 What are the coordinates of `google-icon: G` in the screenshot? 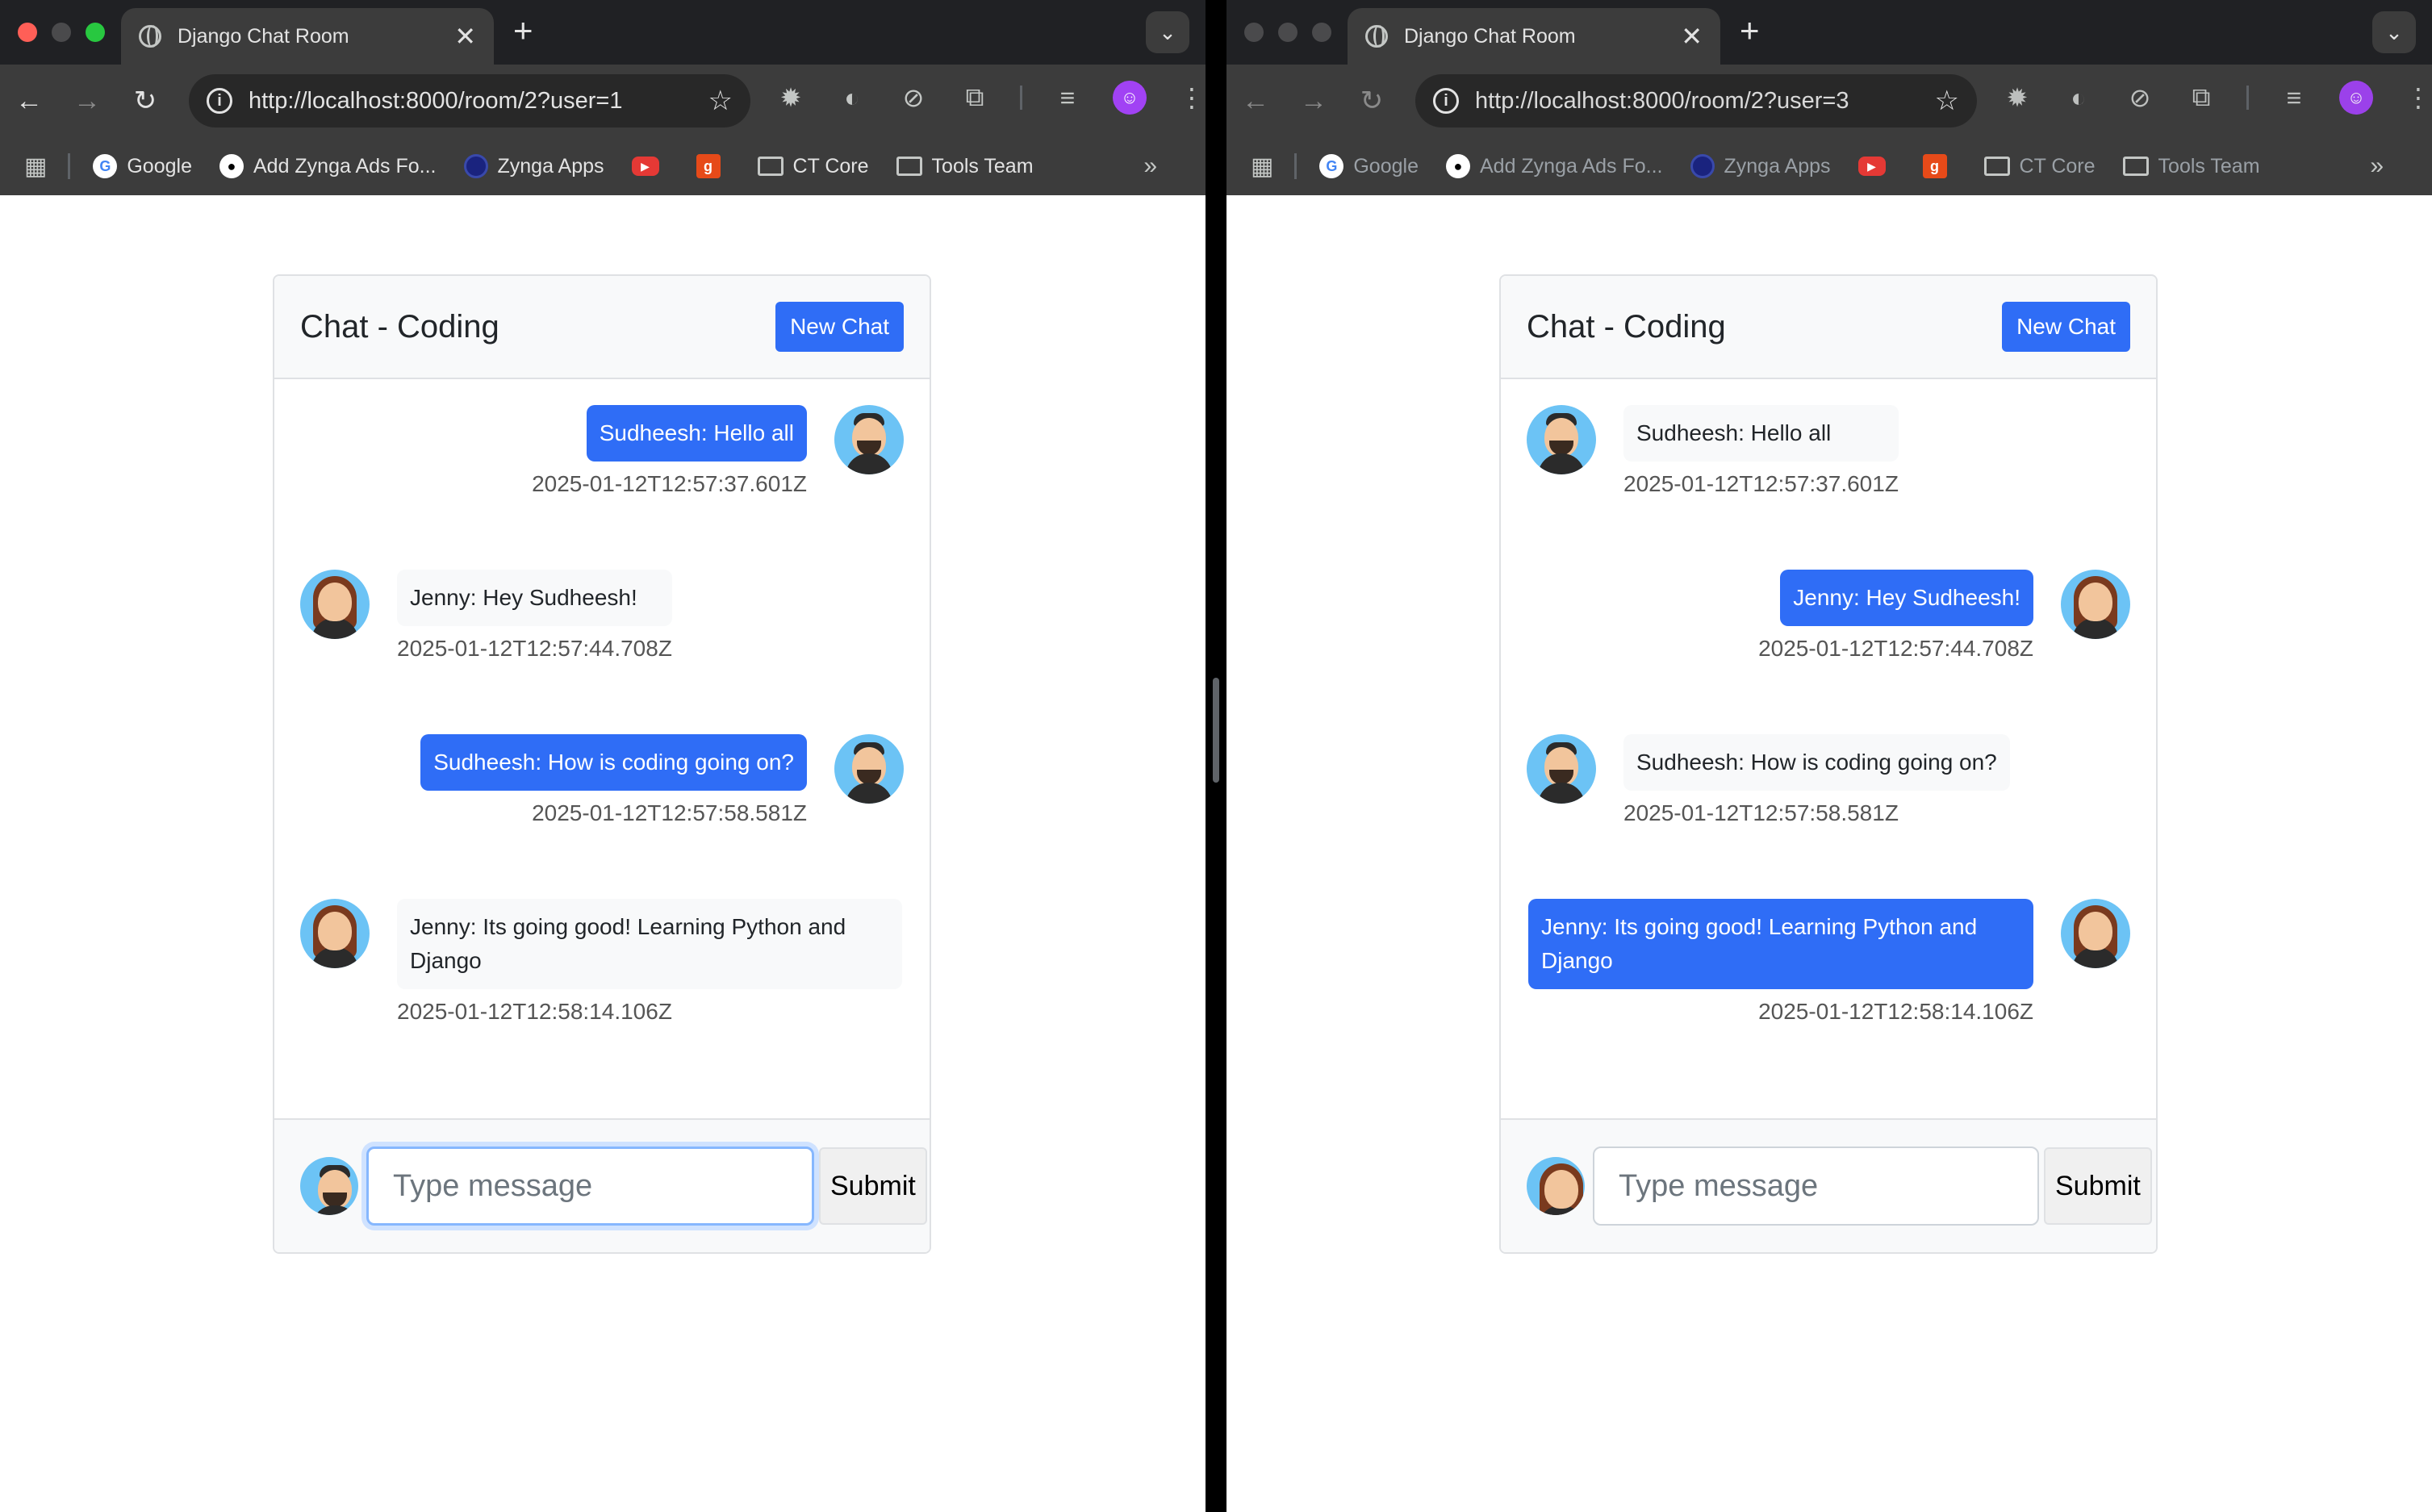 It's located at (105, 166).